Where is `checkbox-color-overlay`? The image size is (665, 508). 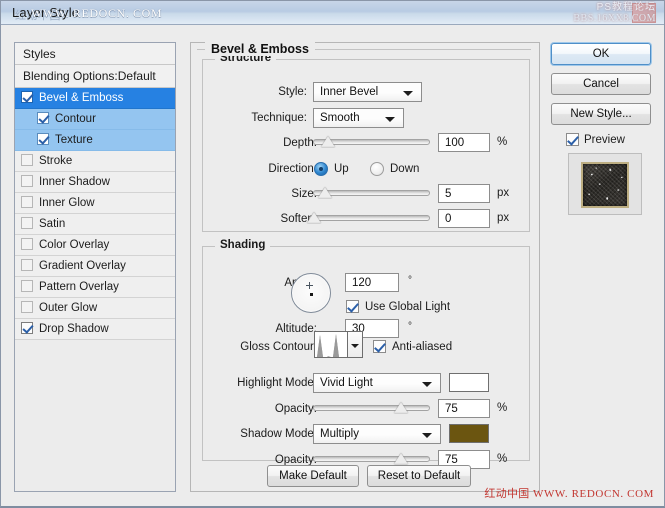 checkbox-color-overlay is located at coordinates (27, 244).